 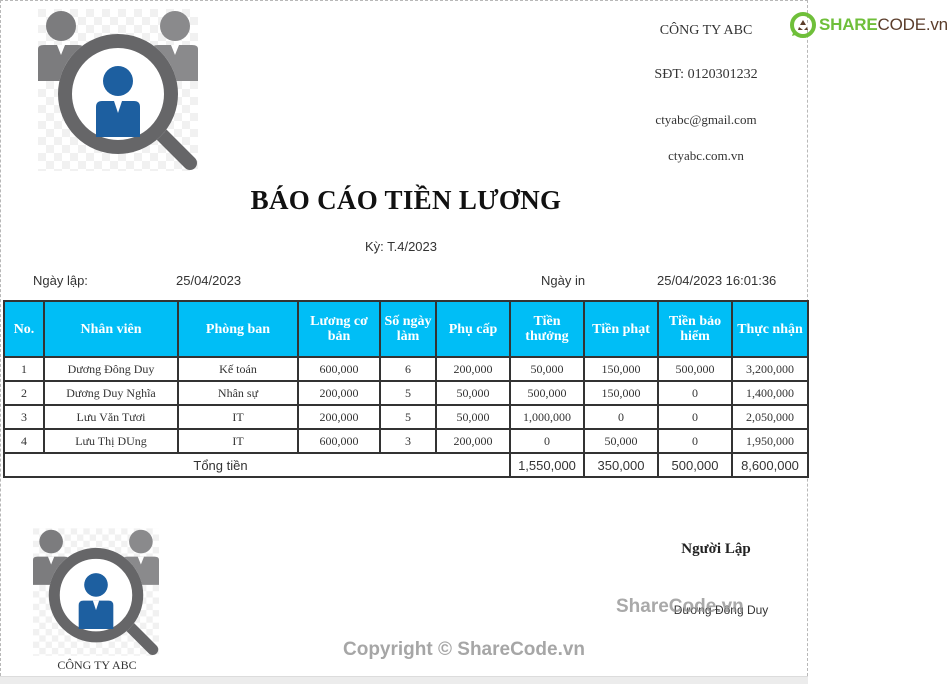 I want to click on sharecode-logo: SHARECODE.vn, so click(x=869, y=25).